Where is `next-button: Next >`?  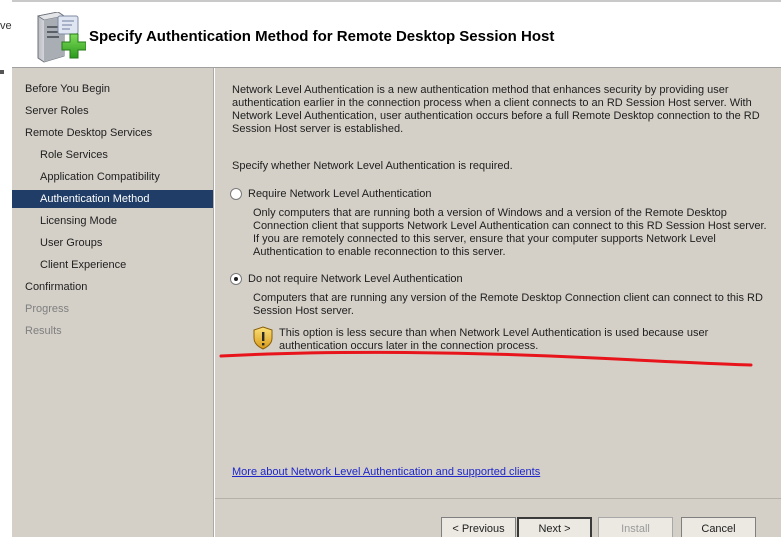
next-button: Next > is located at coordinates (554, 527).